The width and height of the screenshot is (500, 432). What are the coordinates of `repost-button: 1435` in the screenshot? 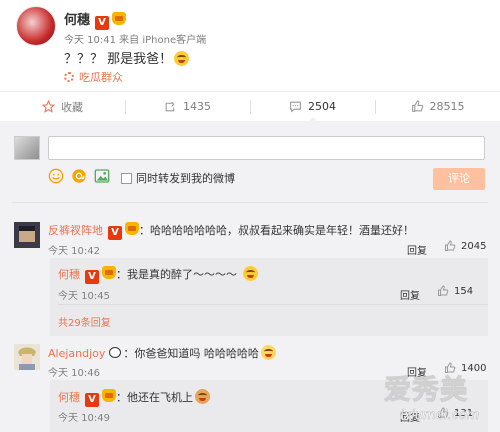 It's located at (187, 106).